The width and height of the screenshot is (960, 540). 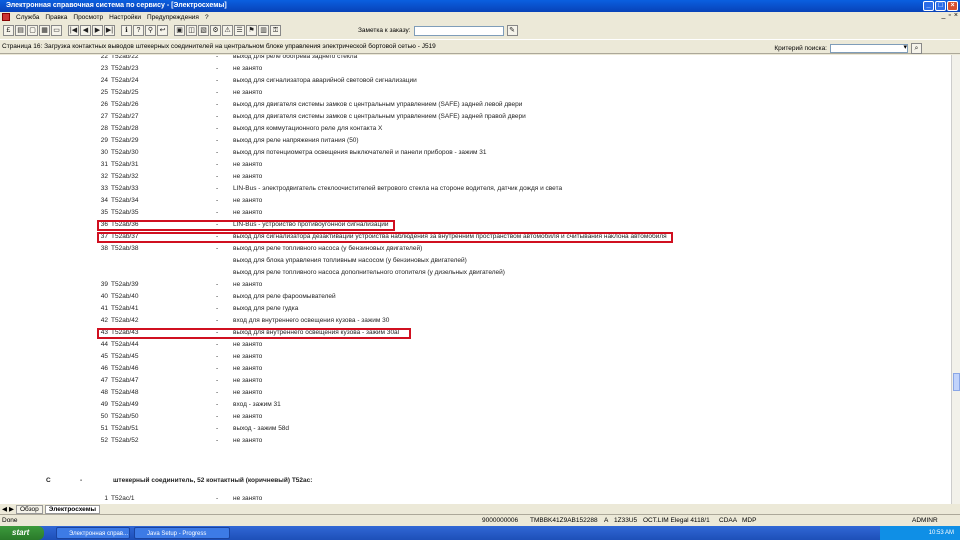 I want to click on pin-connector: T52ab/44, so click(x=125, y=344).